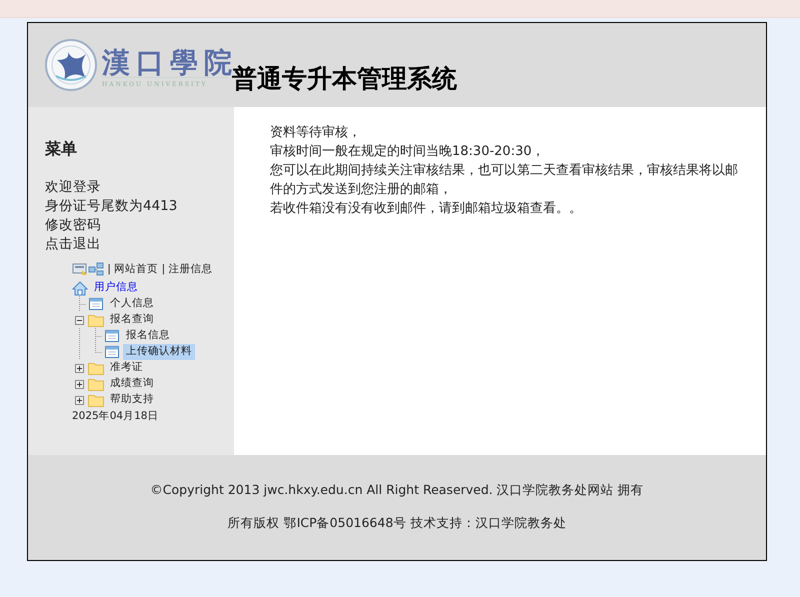 Image resolution: width=800 pixels, height=597 pixels. What do you see at coordinates (397, 523) in the screenshot?
I see `footer-text: 所有版权 鄂ICP备05016648号 技术支持：汉口学院教务处` at bounding box center [397, 523].